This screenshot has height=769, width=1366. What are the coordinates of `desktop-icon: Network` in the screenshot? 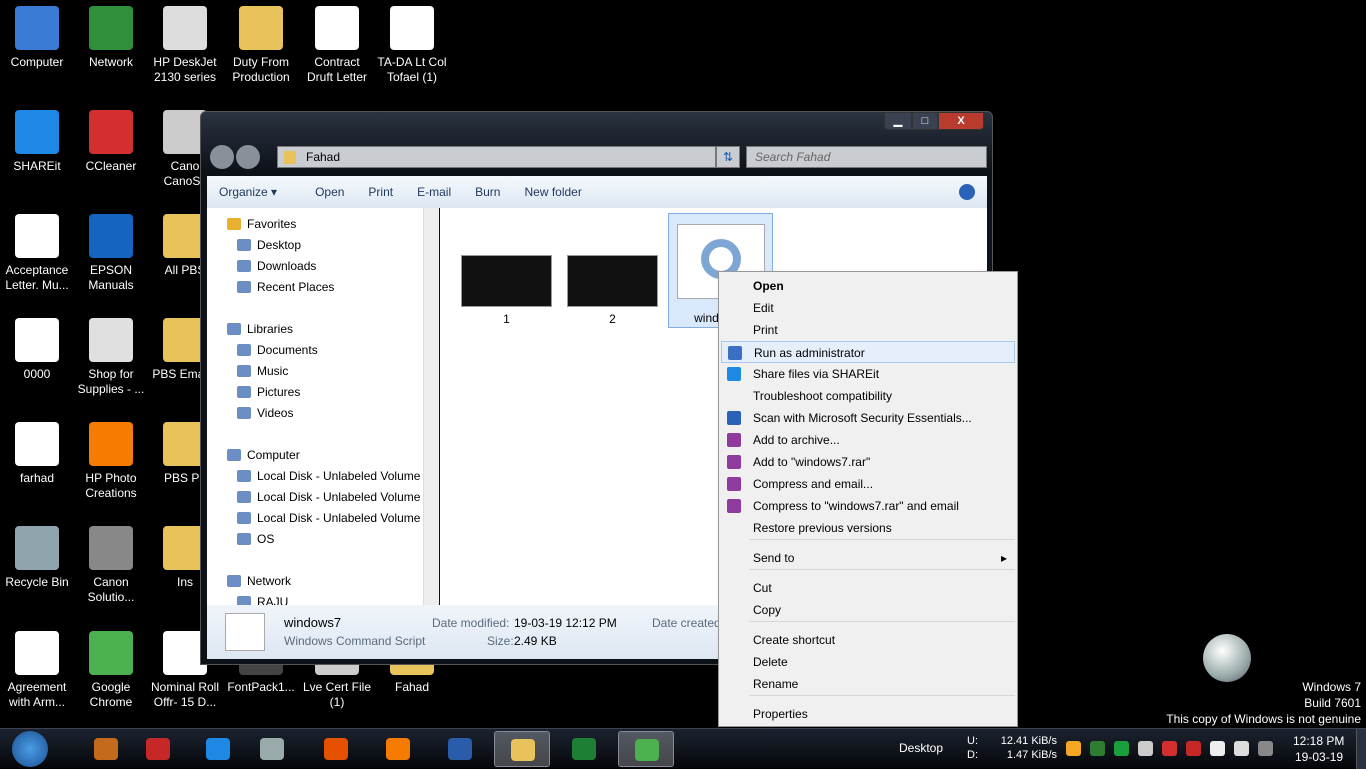 It's located at (111, 36).